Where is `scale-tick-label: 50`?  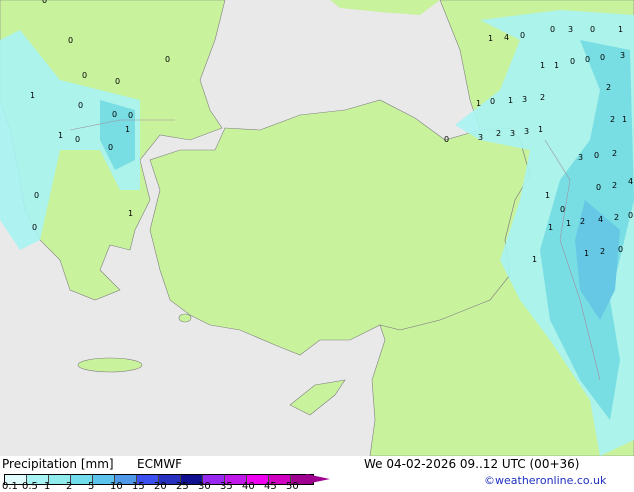 scale-tick-label: 50 is located at coordinates (292, 486).